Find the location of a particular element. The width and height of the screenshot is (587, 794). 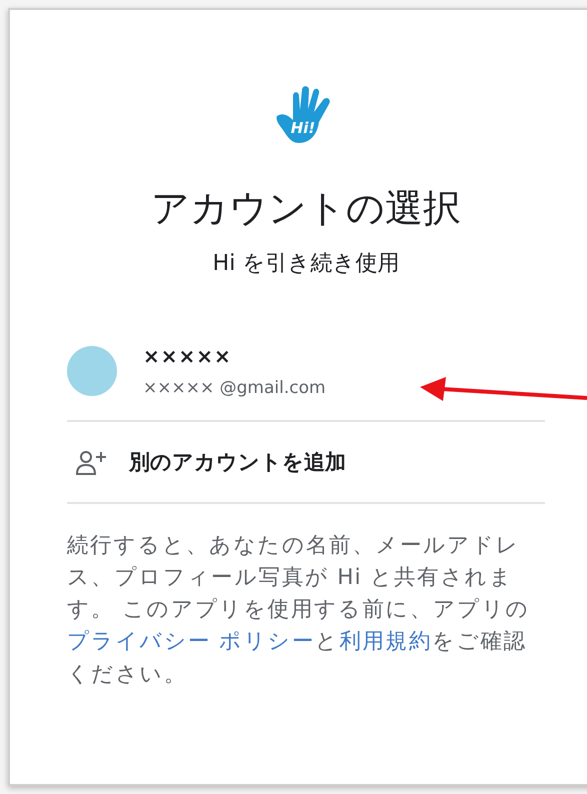

page-subtitle: Hi を引き続き使用 is located at coordinates (306, 264).